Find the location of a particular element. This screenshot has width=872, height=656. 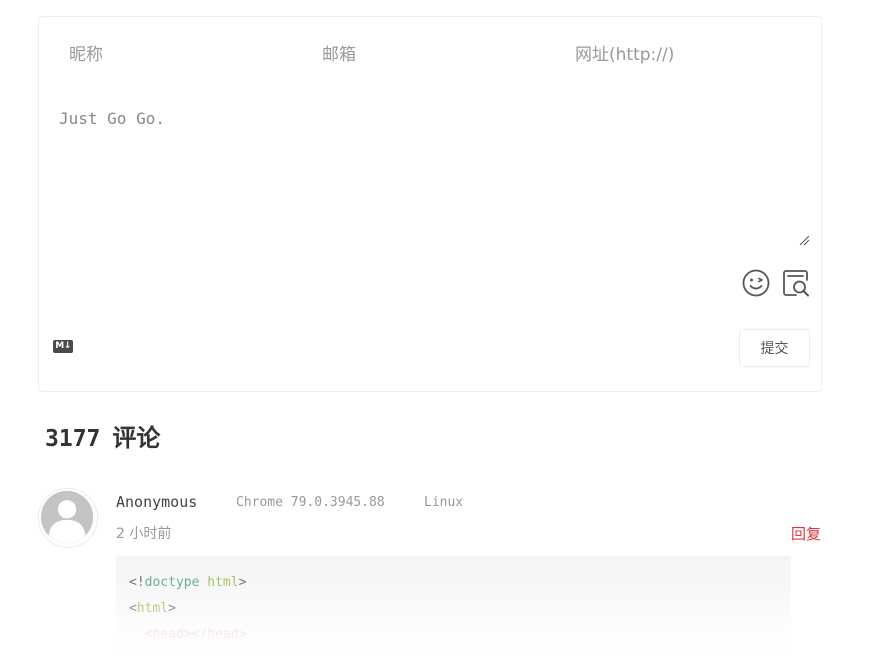

code-line: <!doctype html> is located at coordinates (188, 582).